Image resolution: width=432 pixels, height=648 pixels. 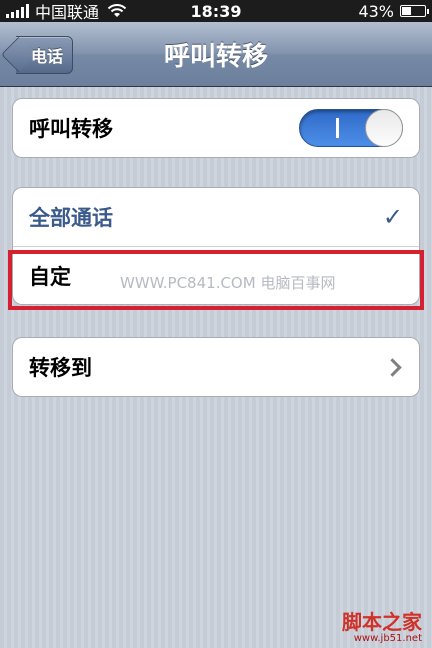 I want to click on page-title: 呼叫转移, so click(x=215, y=57).